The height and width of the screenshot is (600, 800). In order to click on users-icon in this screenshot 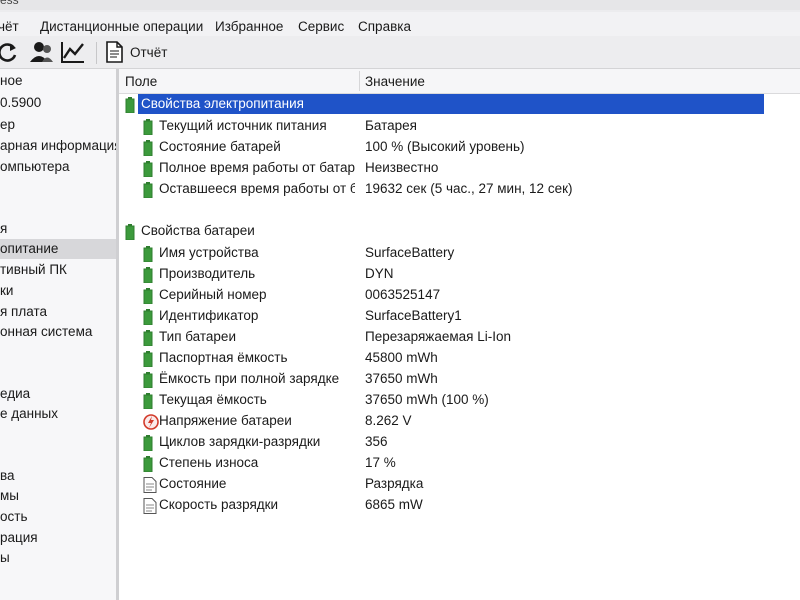, I will do `click(41, 54)`.